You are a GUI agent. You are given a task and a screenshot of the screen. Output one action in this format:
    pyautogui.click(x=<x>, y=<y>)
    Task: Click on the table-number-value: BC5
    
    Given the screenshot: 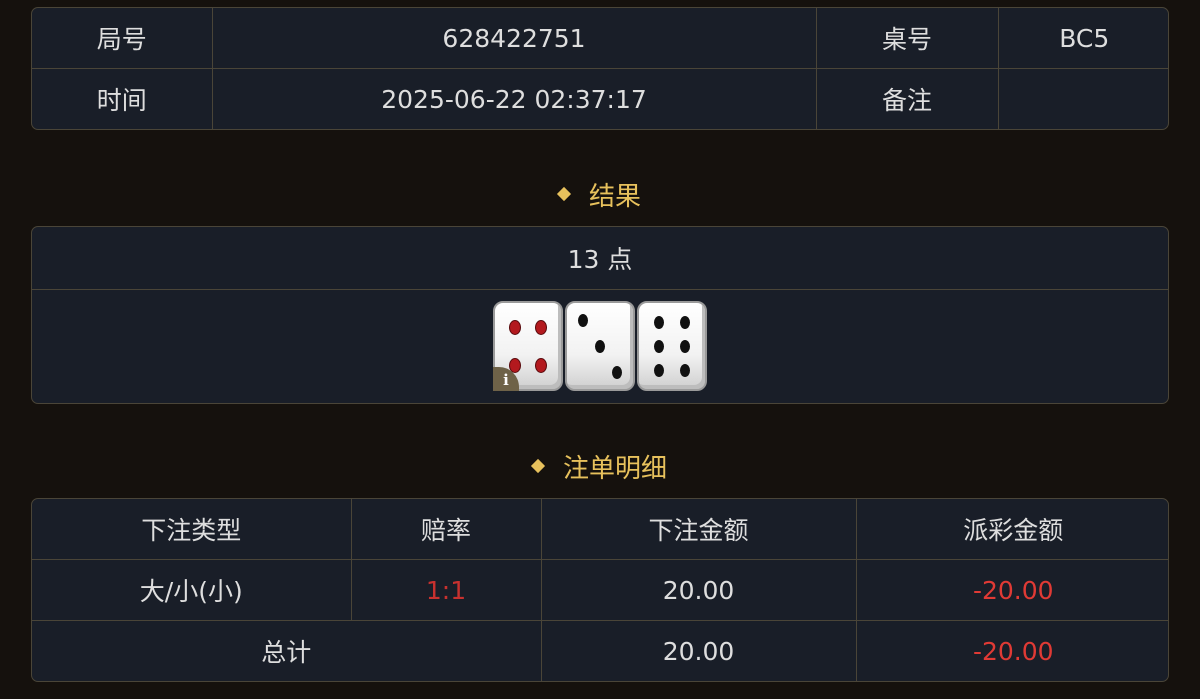 What is the action you would take?
    pyautogui.click(x=1082, y=38)
    